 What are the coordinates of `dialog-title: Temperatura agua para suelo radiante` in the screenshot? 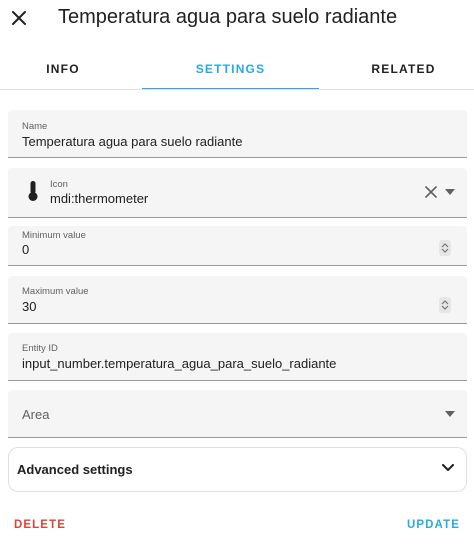 It's located at (228, 17).